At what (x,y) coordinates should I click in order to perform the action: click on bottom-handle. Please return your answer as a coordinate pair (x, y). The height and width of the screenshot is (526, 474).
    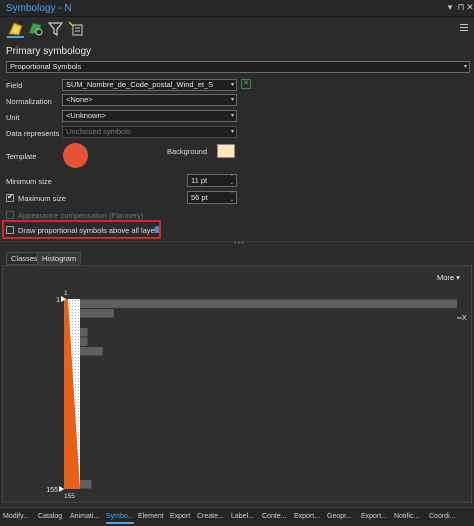
    Looking at the image, I should click on (61, 489).